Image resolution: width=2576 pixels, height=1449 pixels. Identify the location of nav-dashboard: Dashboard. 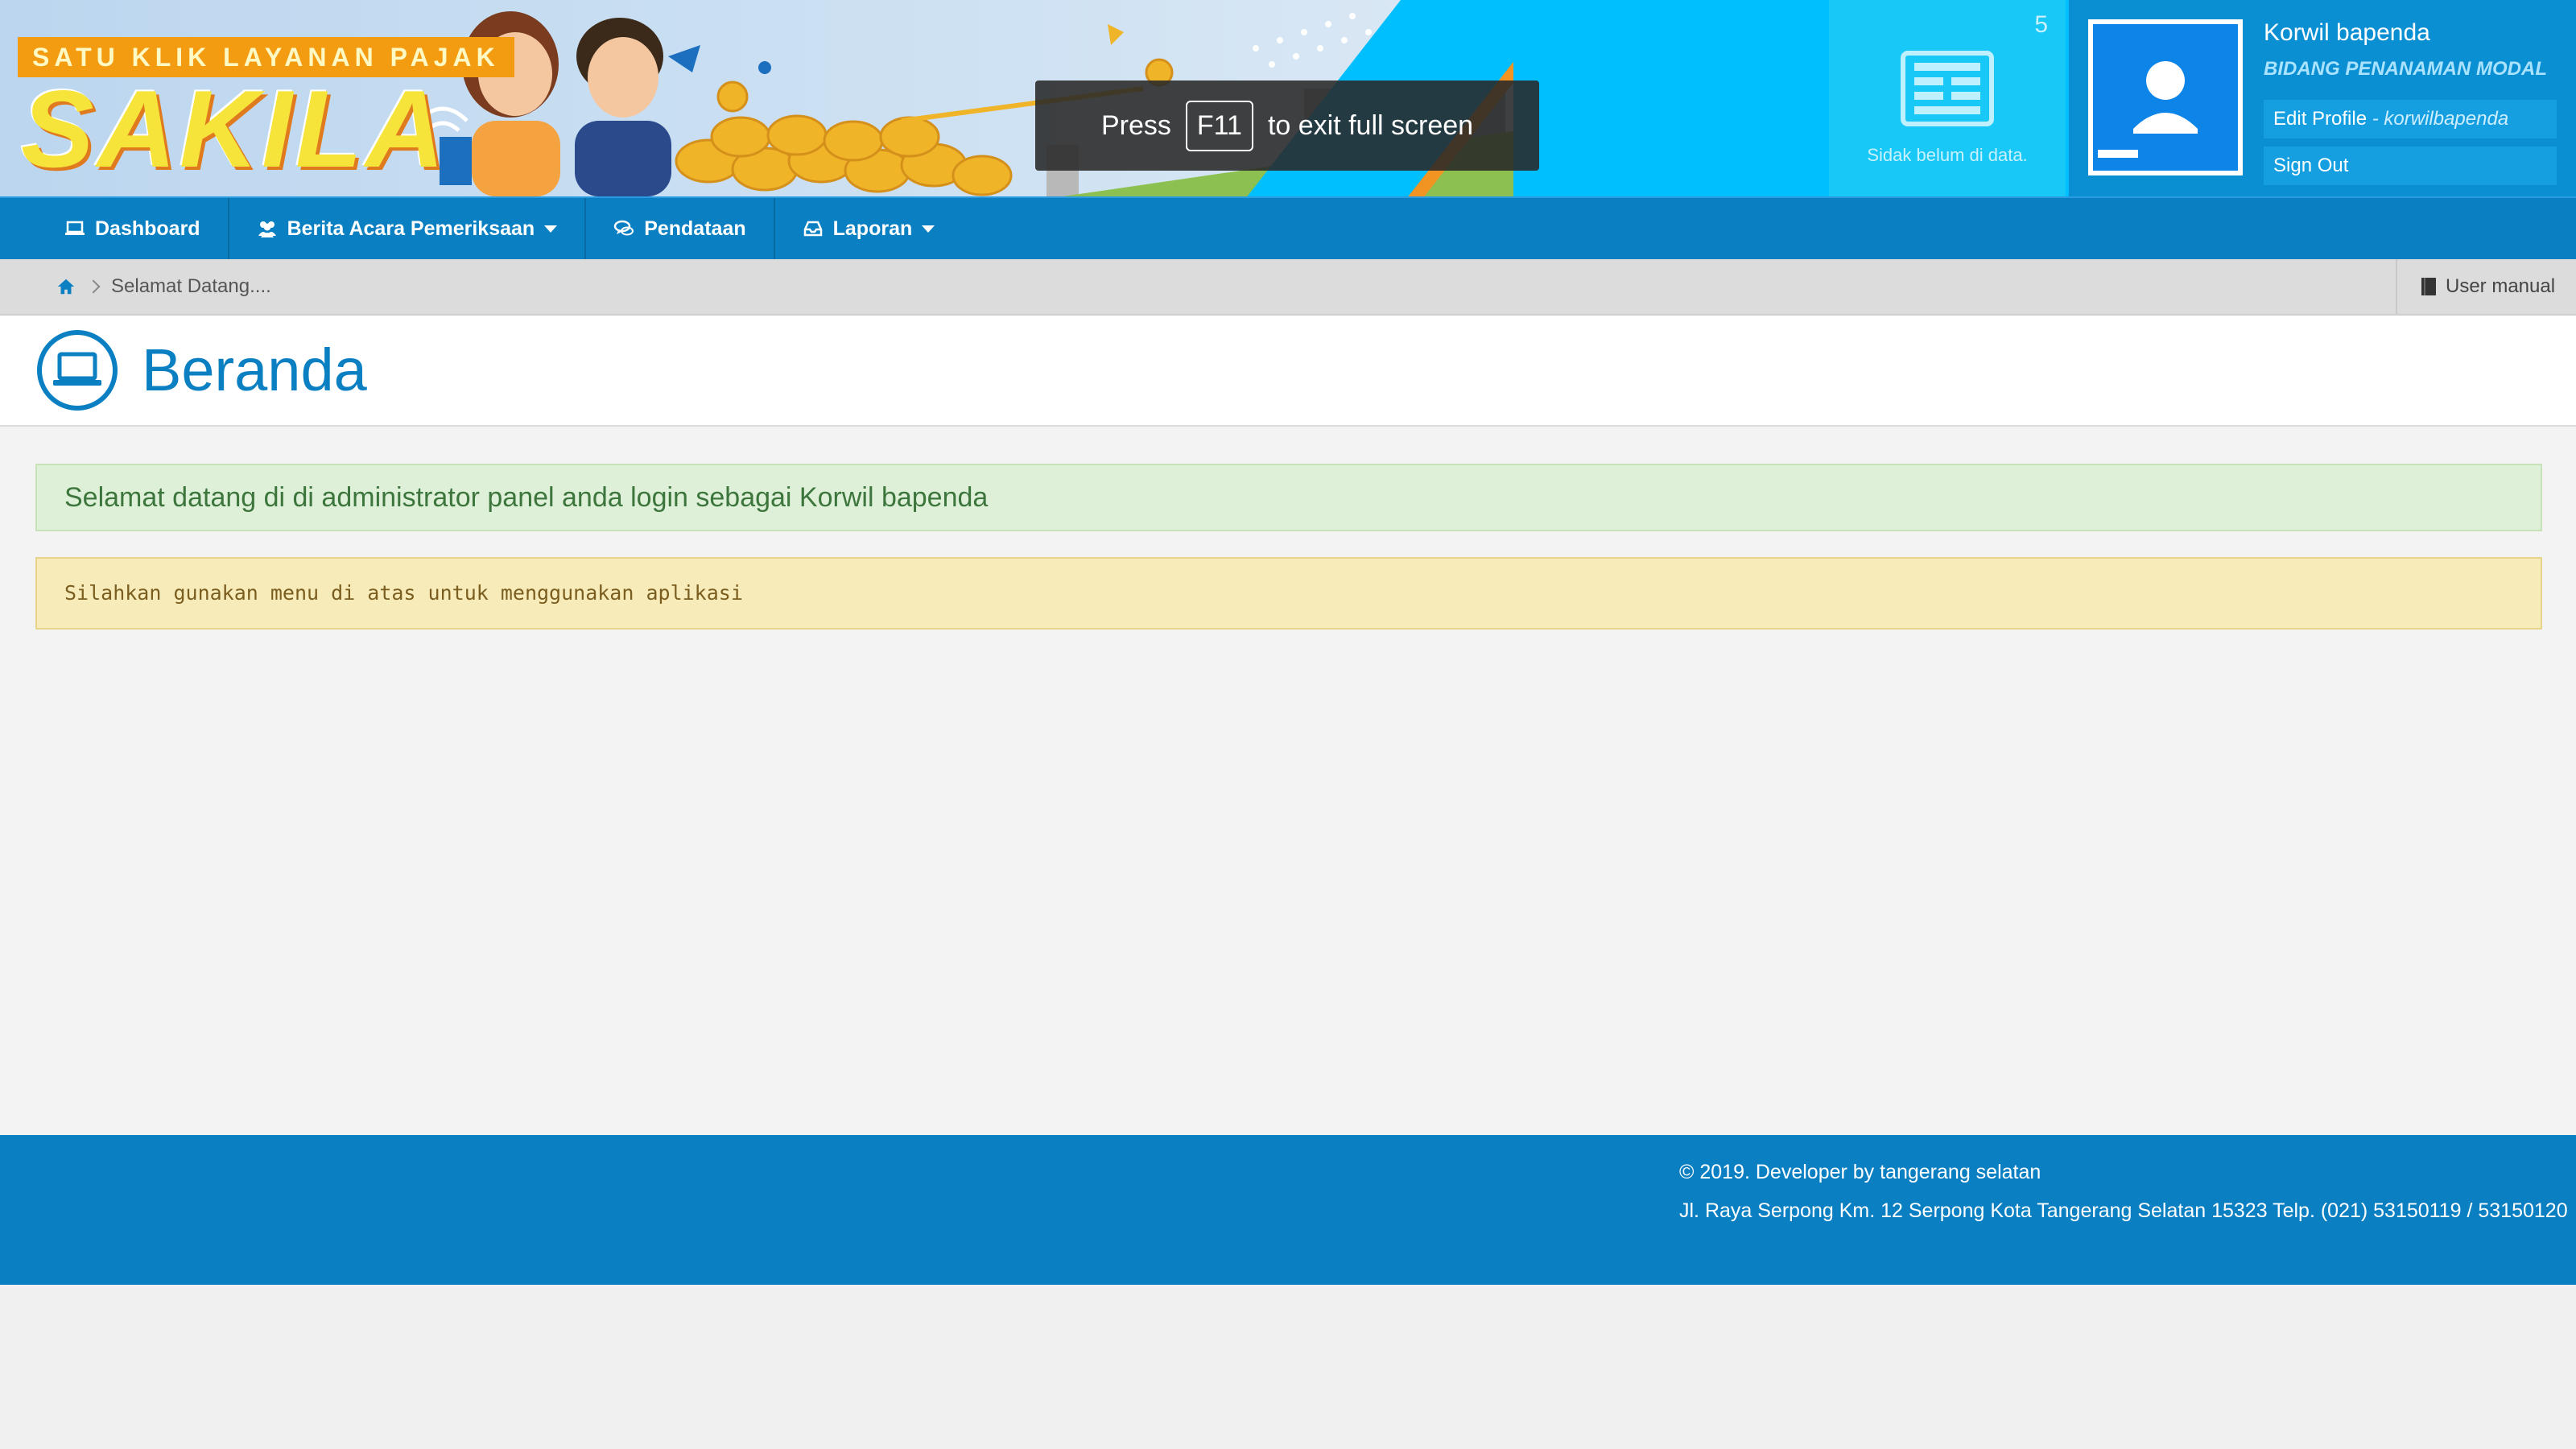
(114, 228).